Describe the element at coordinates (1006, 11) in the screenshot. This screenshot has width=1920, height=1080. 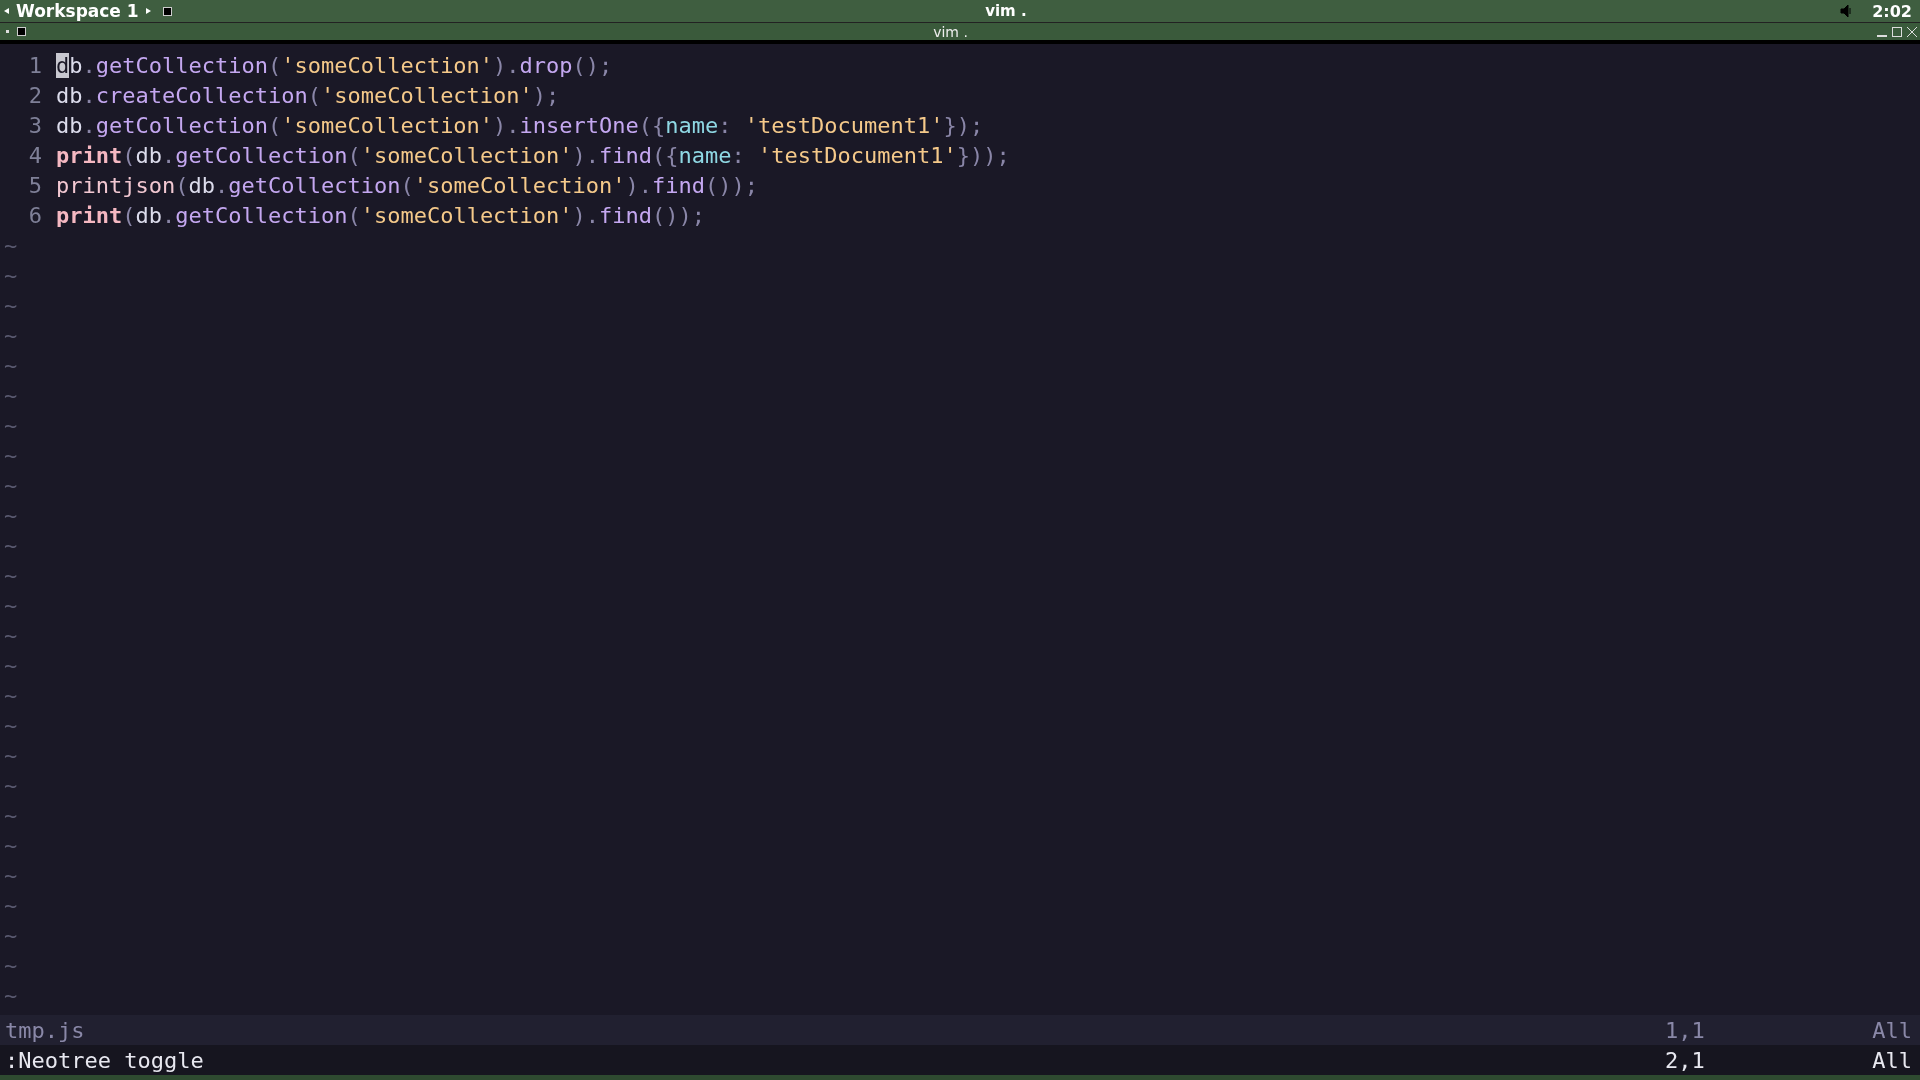
I see `panel-title: vim .` at that location.